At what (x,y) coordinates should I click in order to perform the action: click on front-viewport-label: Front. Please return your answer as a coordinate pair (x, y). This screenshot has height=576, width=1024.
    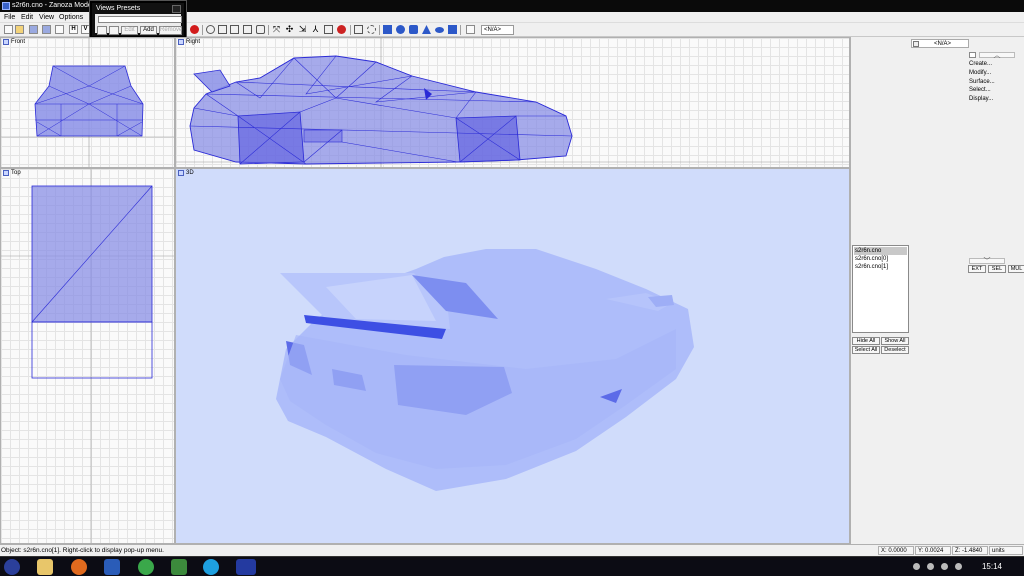
    Looking at the image, I should click on (14, 42).